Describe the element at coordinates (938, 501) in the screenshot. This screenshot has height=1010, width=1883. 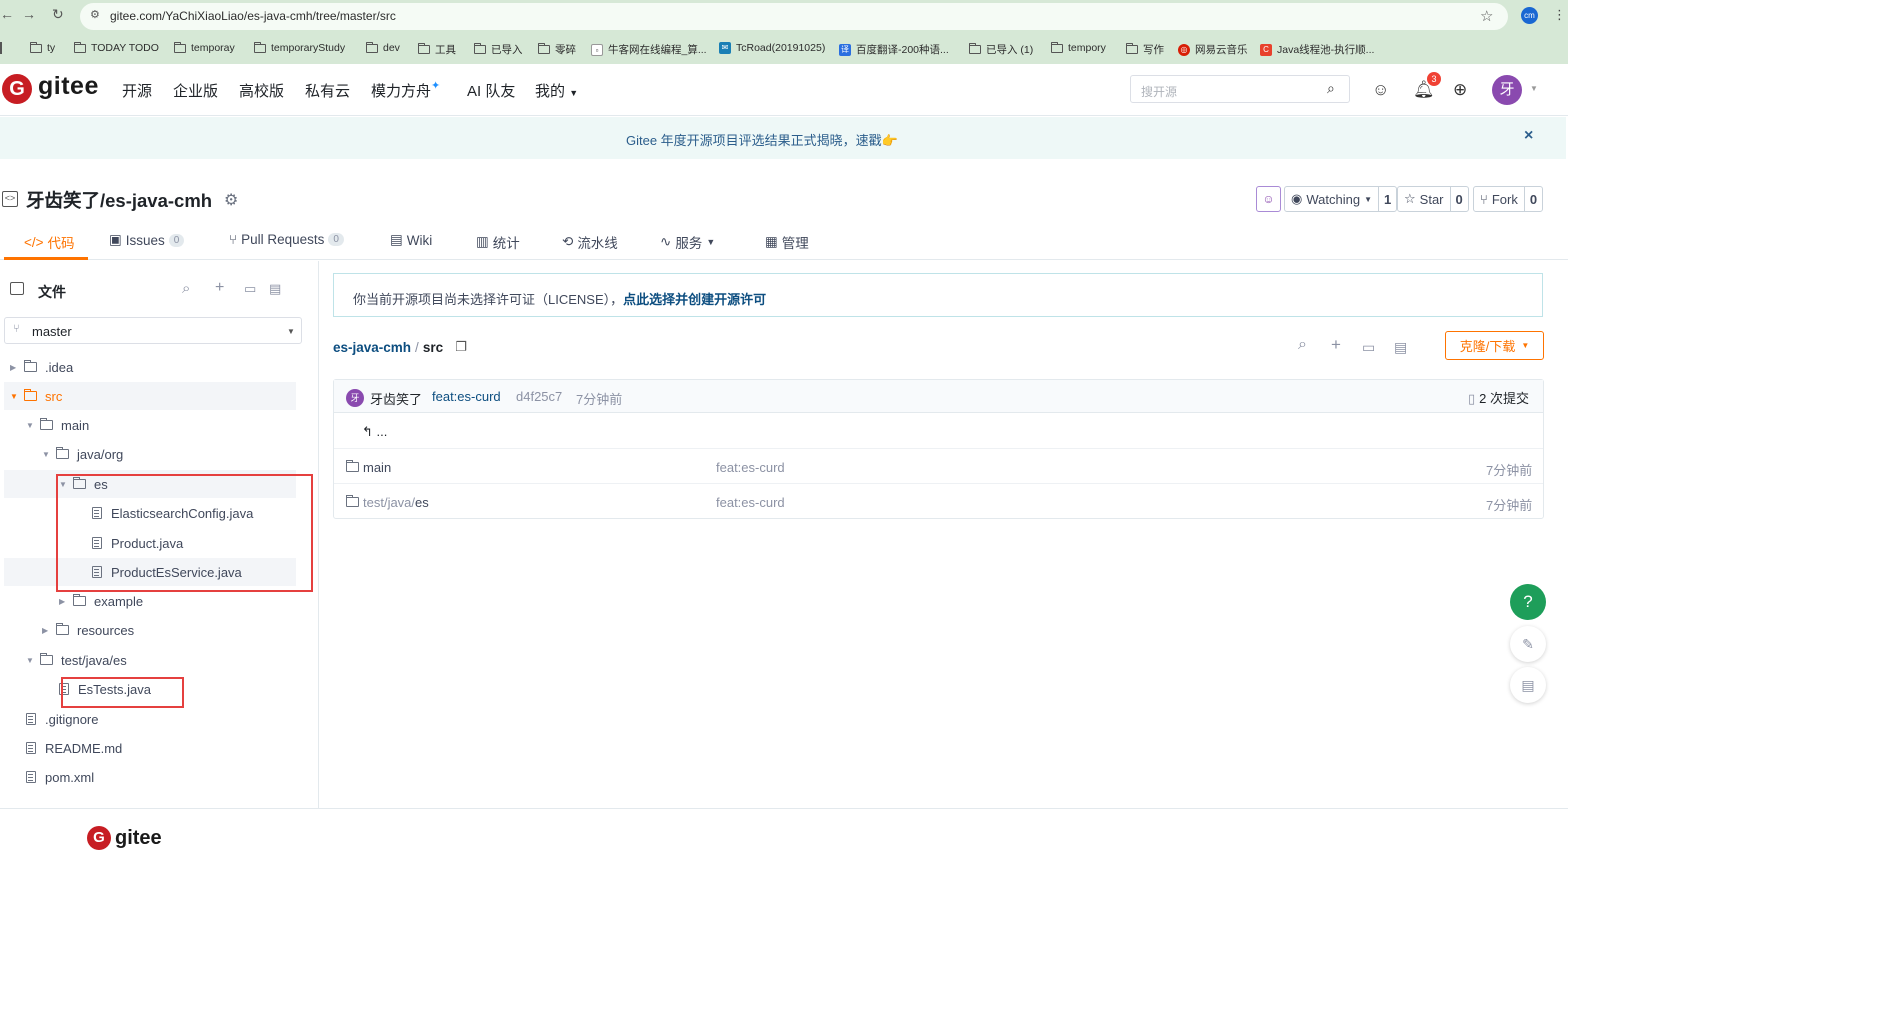
I see `table-row: test/java/es feat:es-curd 7分钟前` at that location.